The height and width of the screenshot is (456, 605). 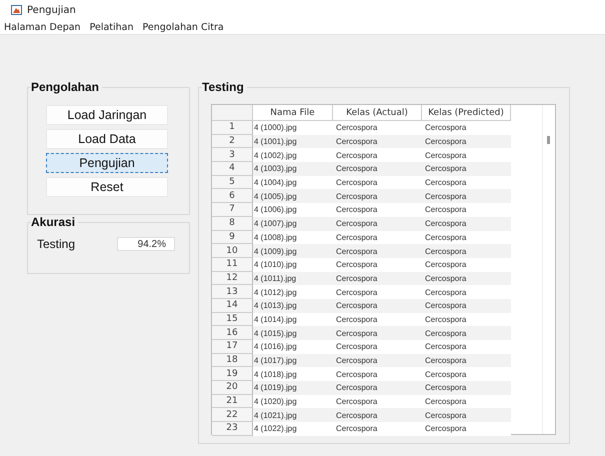 I want to click on table-cell: 4 (1015).jpg, so click(x=293, y=333).